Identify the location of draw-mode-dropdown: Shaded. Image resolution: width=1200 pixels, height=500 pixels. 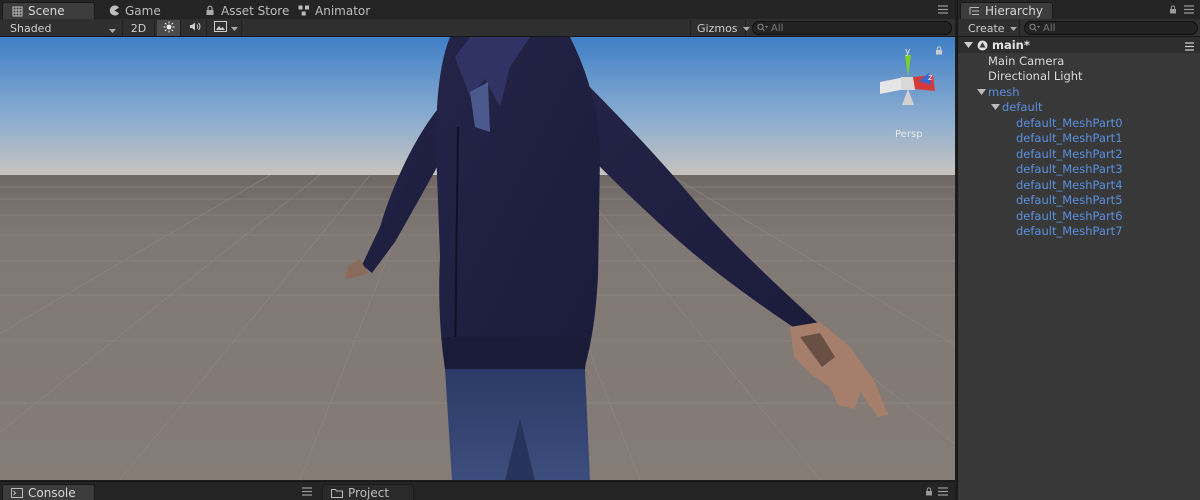
(61, 28).